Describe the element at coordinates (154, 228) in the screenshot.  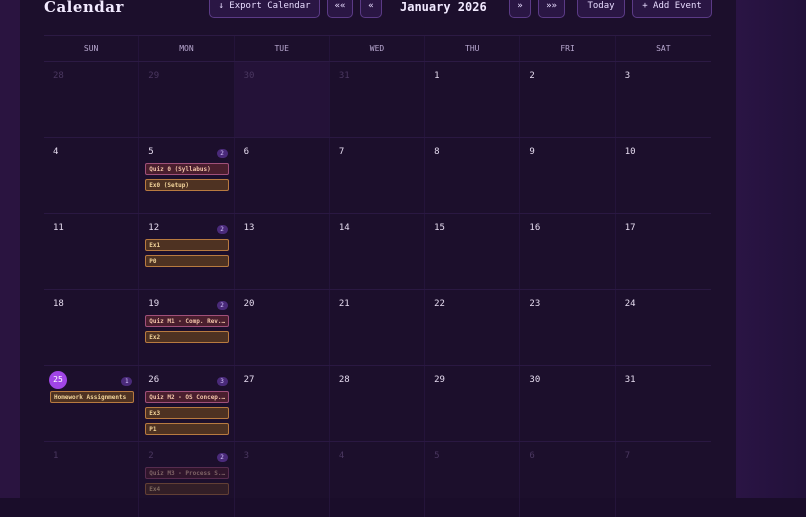
I see `day-number: 12` at that location.